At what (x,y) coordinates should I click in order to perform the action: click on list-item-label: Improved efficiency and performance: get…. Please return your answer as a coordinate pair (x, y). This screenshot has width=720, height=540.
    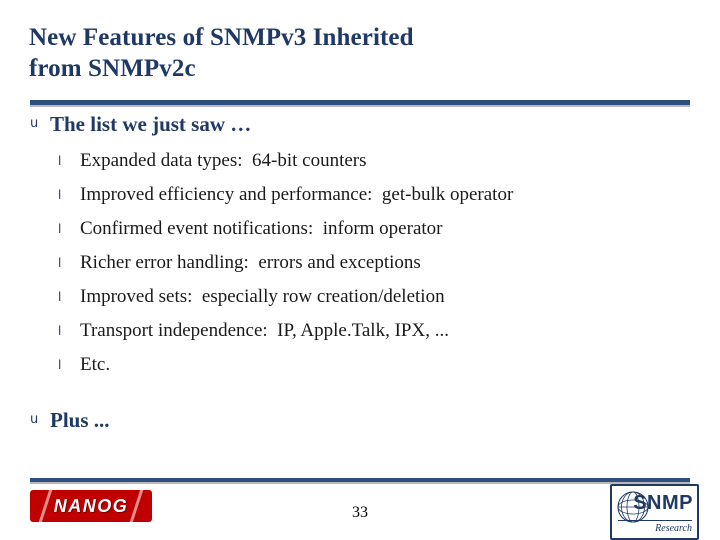
    Looking at the image, I should click on (297, 194).